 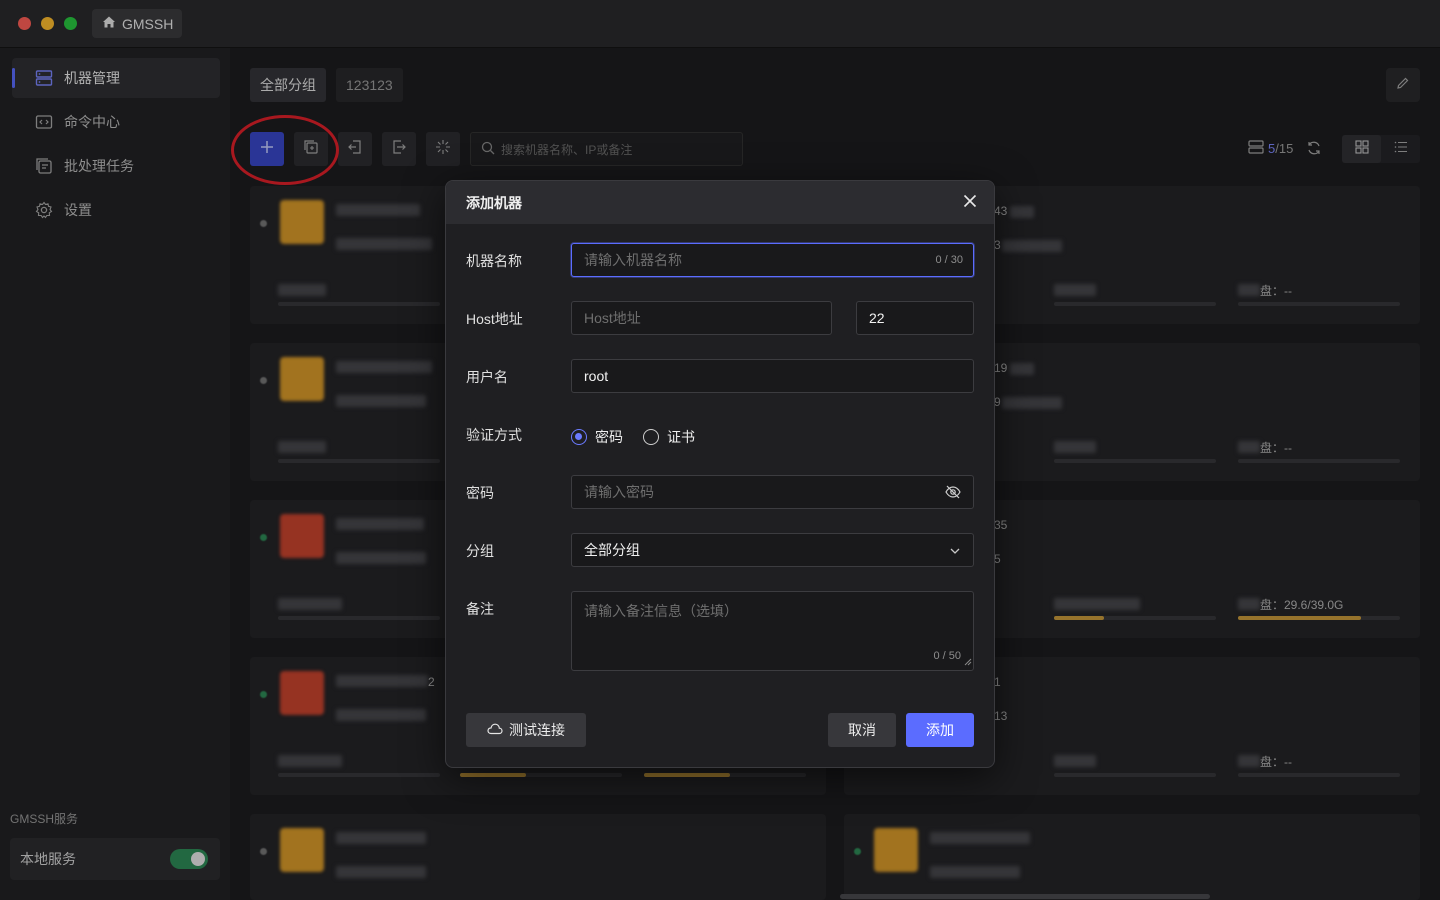 I want to click on test-connection-button: 测试连接, so click(x=526, y=730).